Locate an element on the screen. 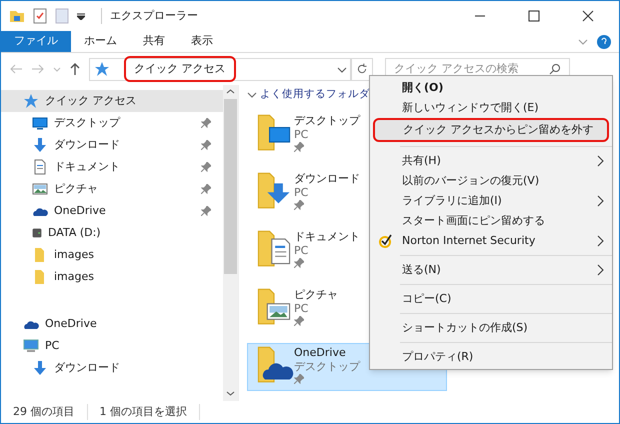 The height and width of the screenshot is (424, 620). folder-location: デスクトップ is located at coordinates (327, 367).